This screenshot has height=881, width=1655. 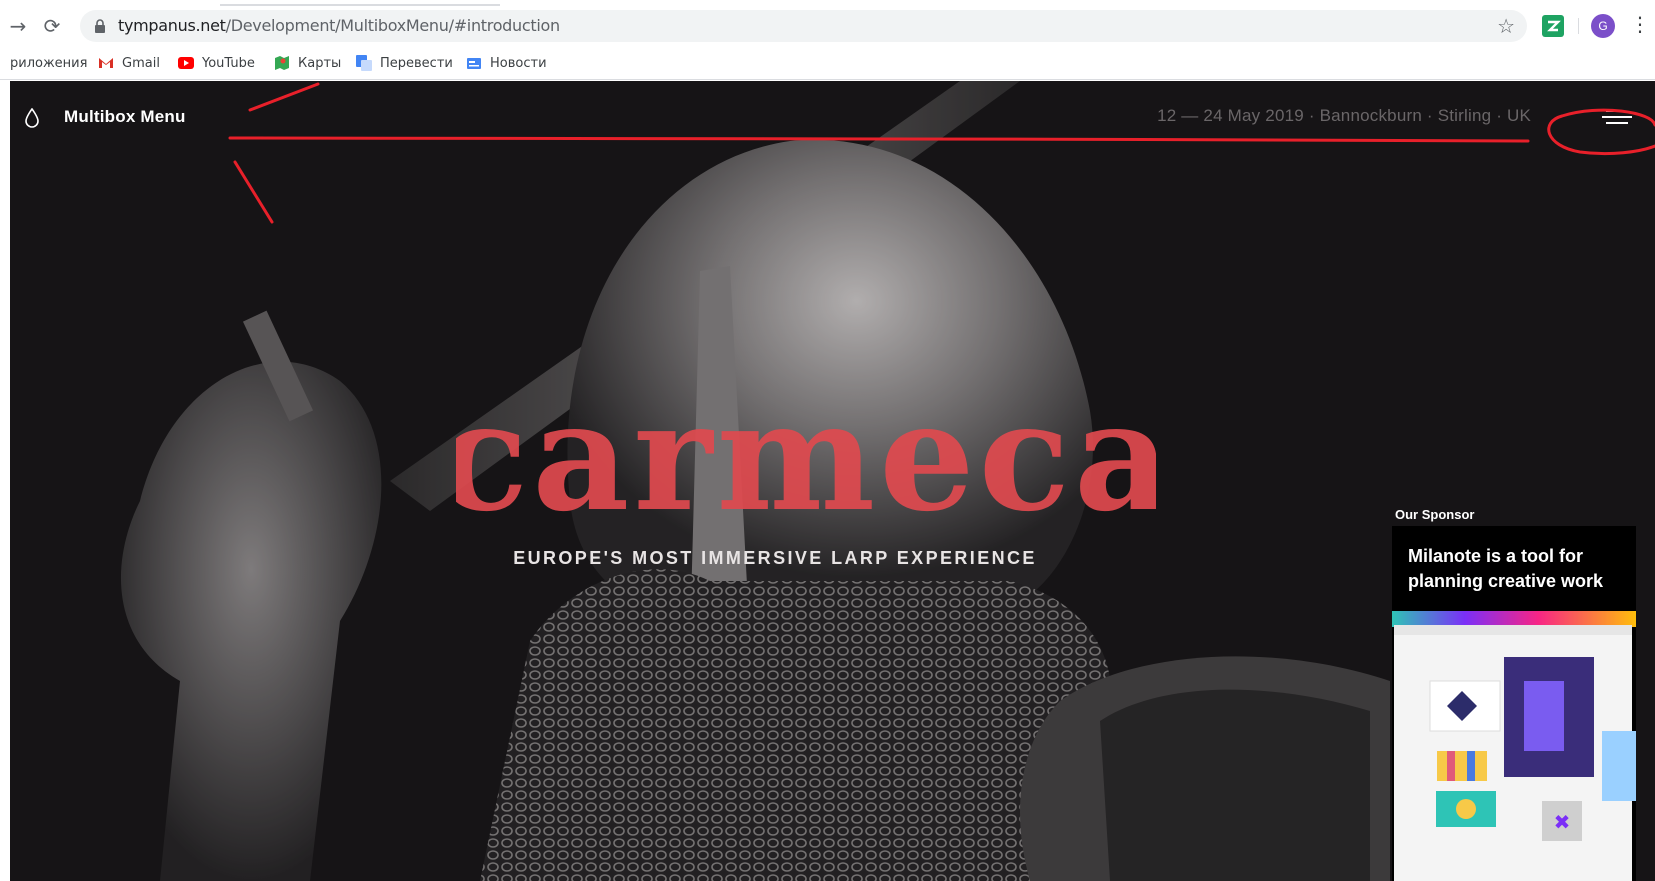 I want to click on bookmark-star-icon: ☆, so click(x=1506, y=26).